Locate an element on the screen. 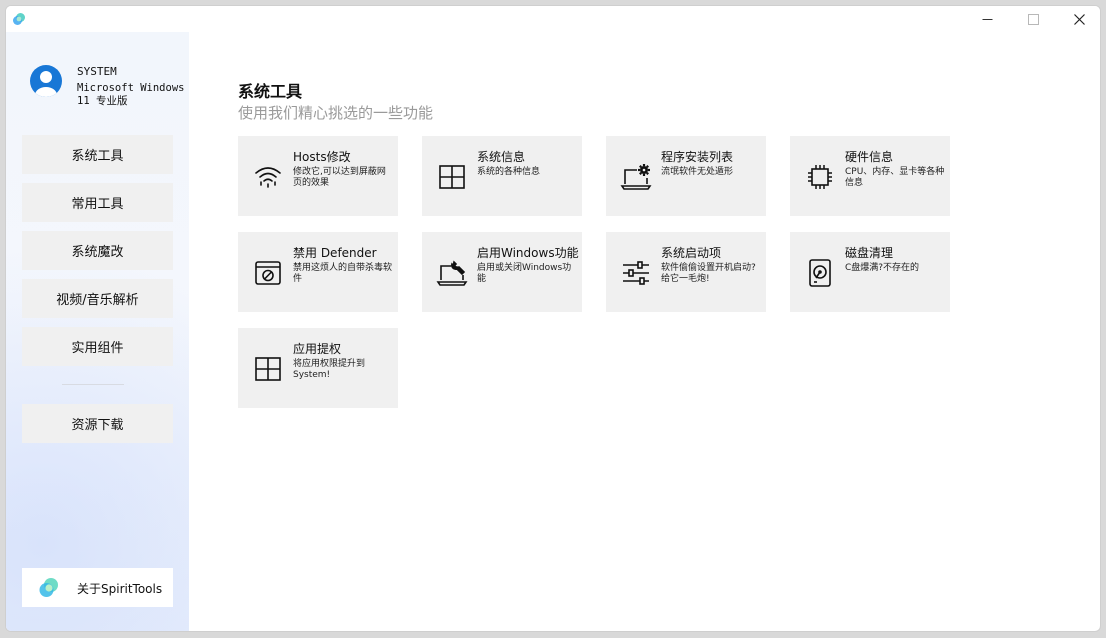 This screenshot has height=638, width=1106. nav-utility-components: 实用组件 is located at coordinates (97, 346).